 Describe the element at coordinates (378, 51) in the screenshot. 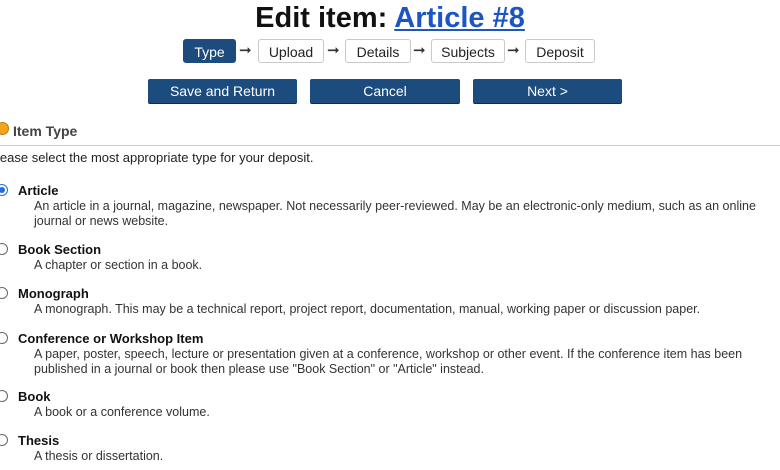

I see `step-details: Details` at that location.